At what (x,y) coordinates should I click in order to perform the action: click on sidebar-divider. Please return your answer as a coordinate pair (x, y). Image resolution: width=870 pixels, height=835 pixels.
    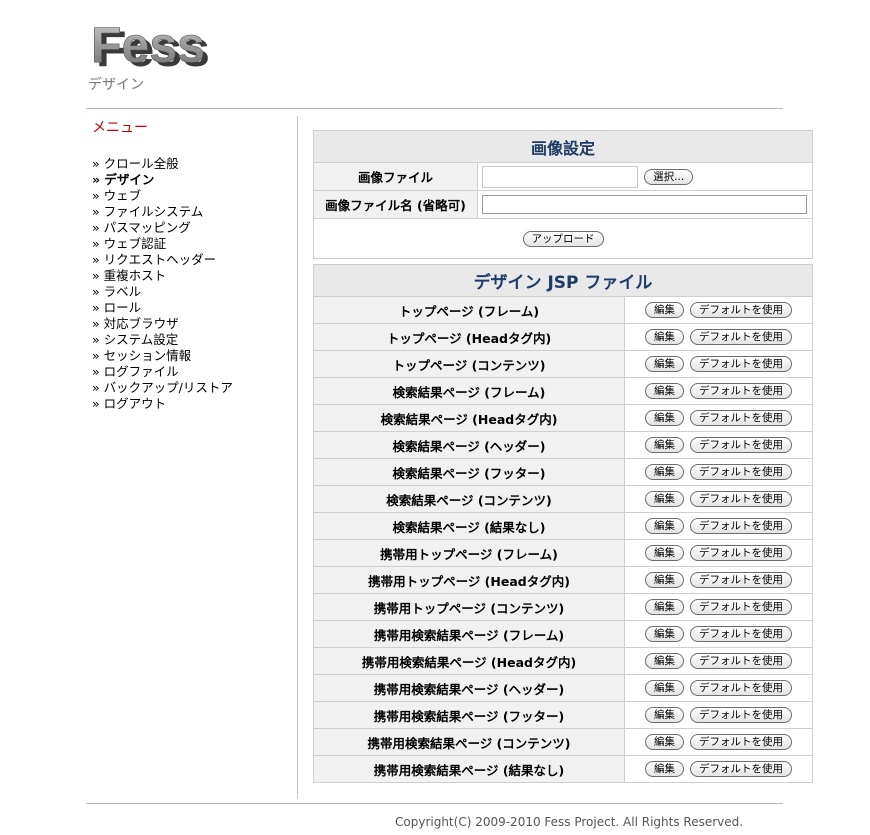
    Looking at the image, I should click on (297, 457).